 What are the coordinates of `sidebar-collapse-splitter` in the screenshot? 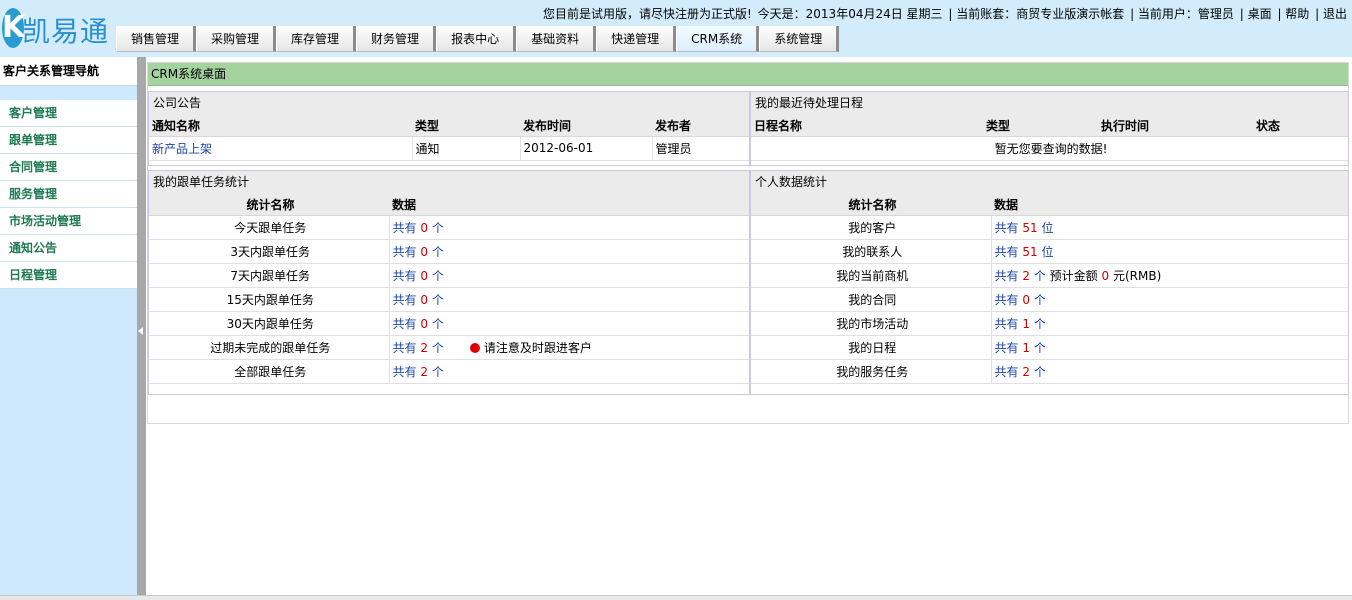 It's located at (141, 326).